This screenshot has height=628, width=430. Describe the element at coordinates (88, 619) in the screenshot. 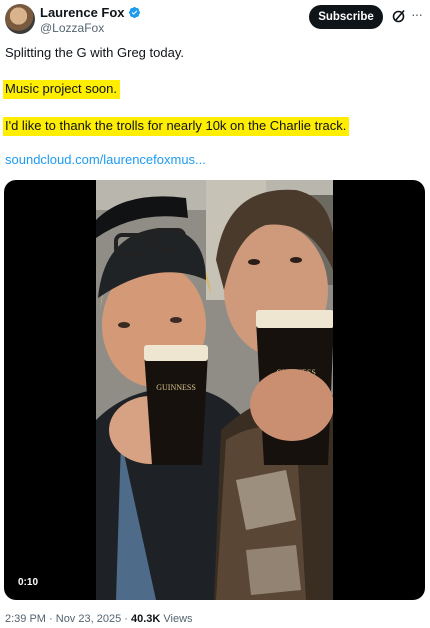

I see `tweet-date: Nov 23, 2025` at that location.